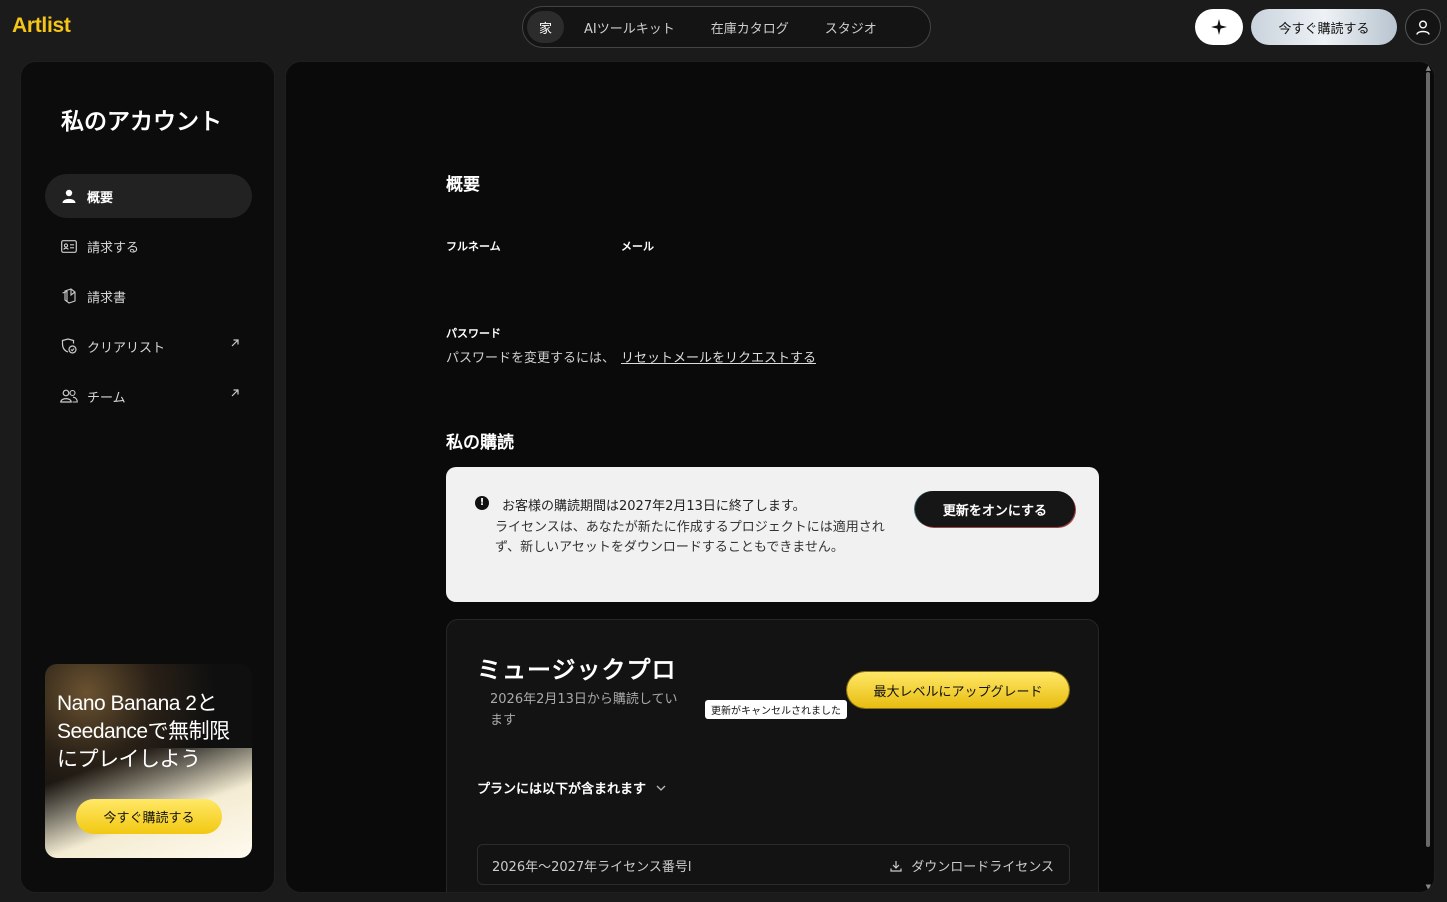  Describe the element at coordinates (148, 246) in the screenshot. I see `sidebar-item-billing: 請求する` at that location.